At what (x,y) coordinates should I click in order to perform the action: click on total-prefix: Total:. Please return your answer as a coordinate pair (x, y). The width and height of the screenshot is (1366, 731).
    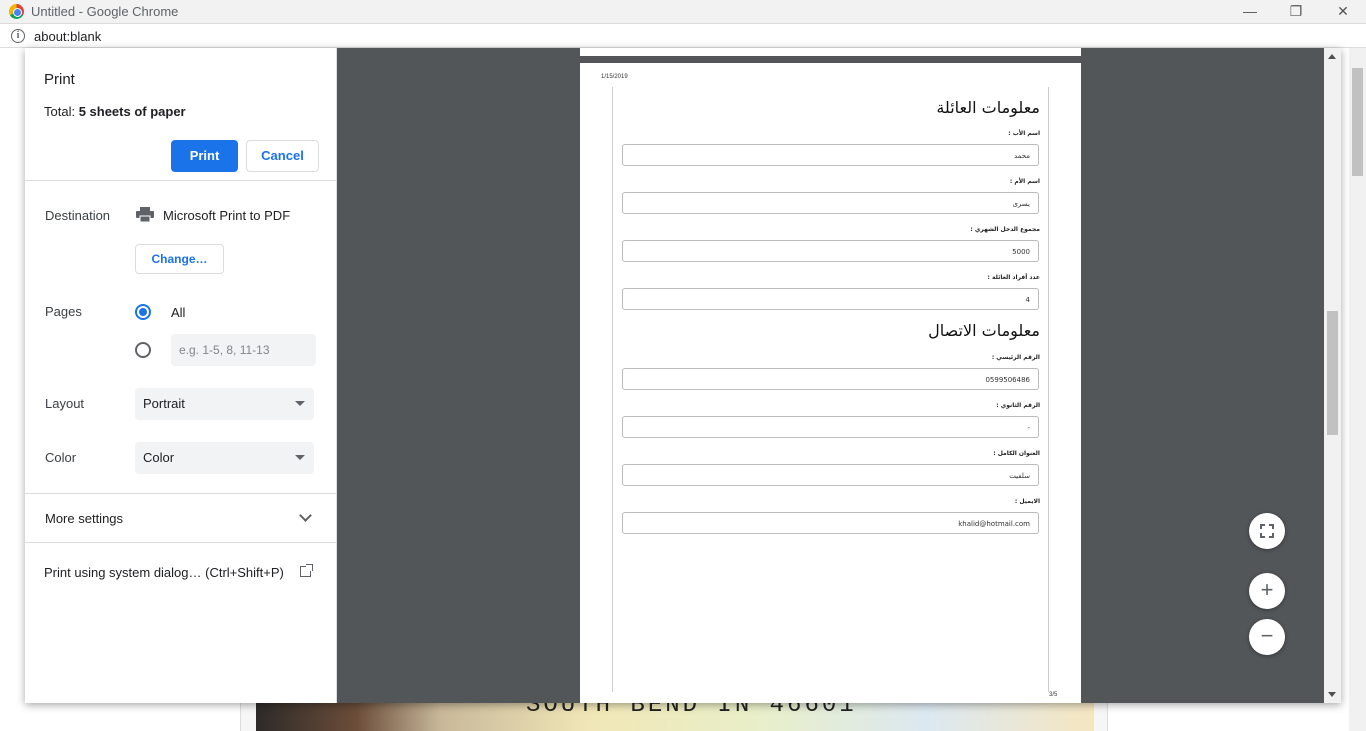
    Looking at the image, I should click on (61, 111).